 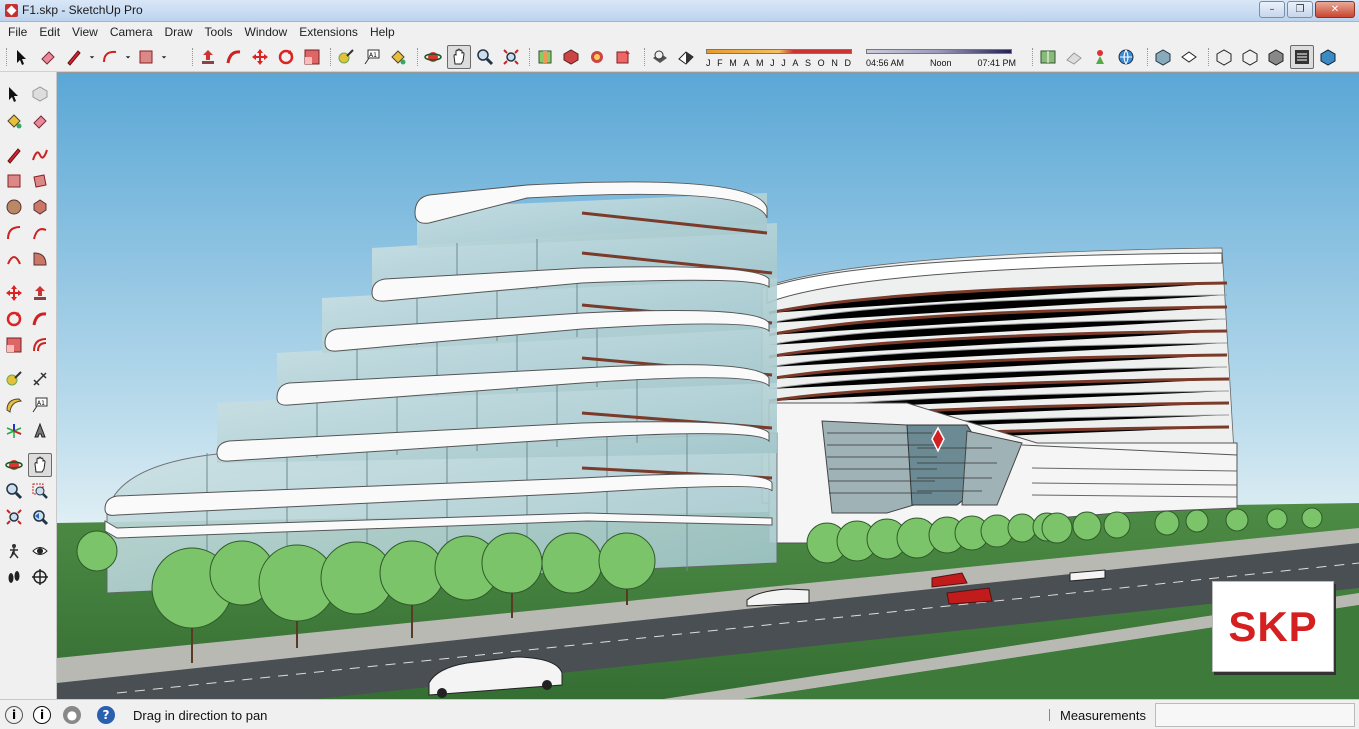 I want to click on menu-draw: Draw, so click(x=179, y=32).